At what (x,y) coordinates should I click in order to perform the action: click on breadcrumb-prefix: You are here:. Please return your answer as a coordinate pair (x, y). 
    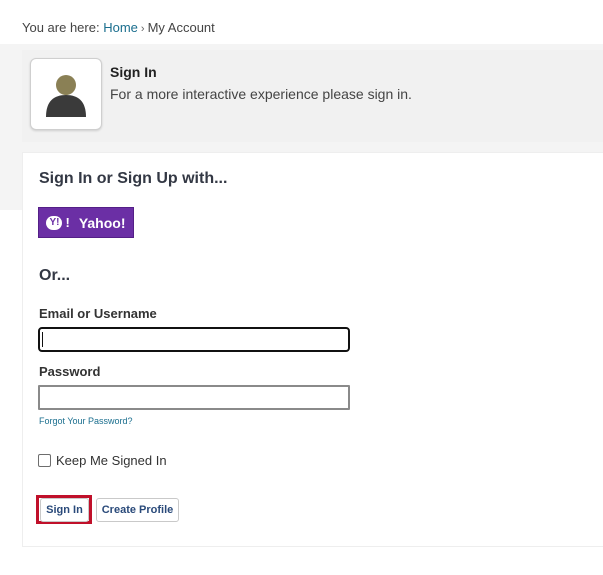
    Looking at the image, I should click on (61, 27).